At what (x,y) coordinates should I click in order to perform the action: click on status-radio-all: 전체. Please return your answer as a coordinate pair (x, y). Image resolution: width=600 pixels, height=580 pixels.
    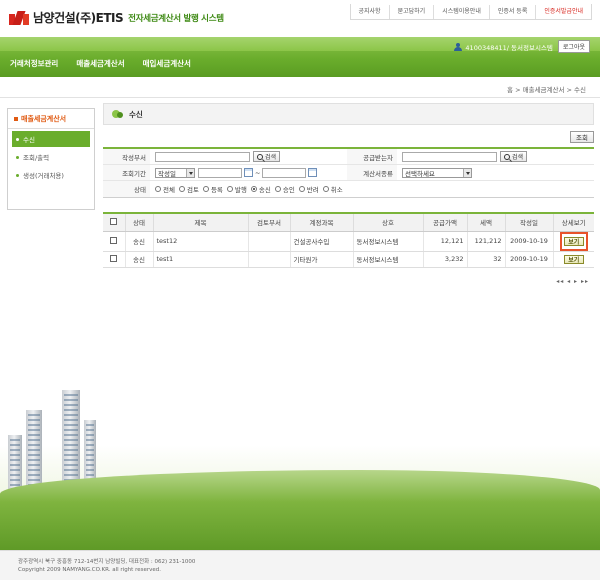
    Looking at the image, I should click on (165, 189).